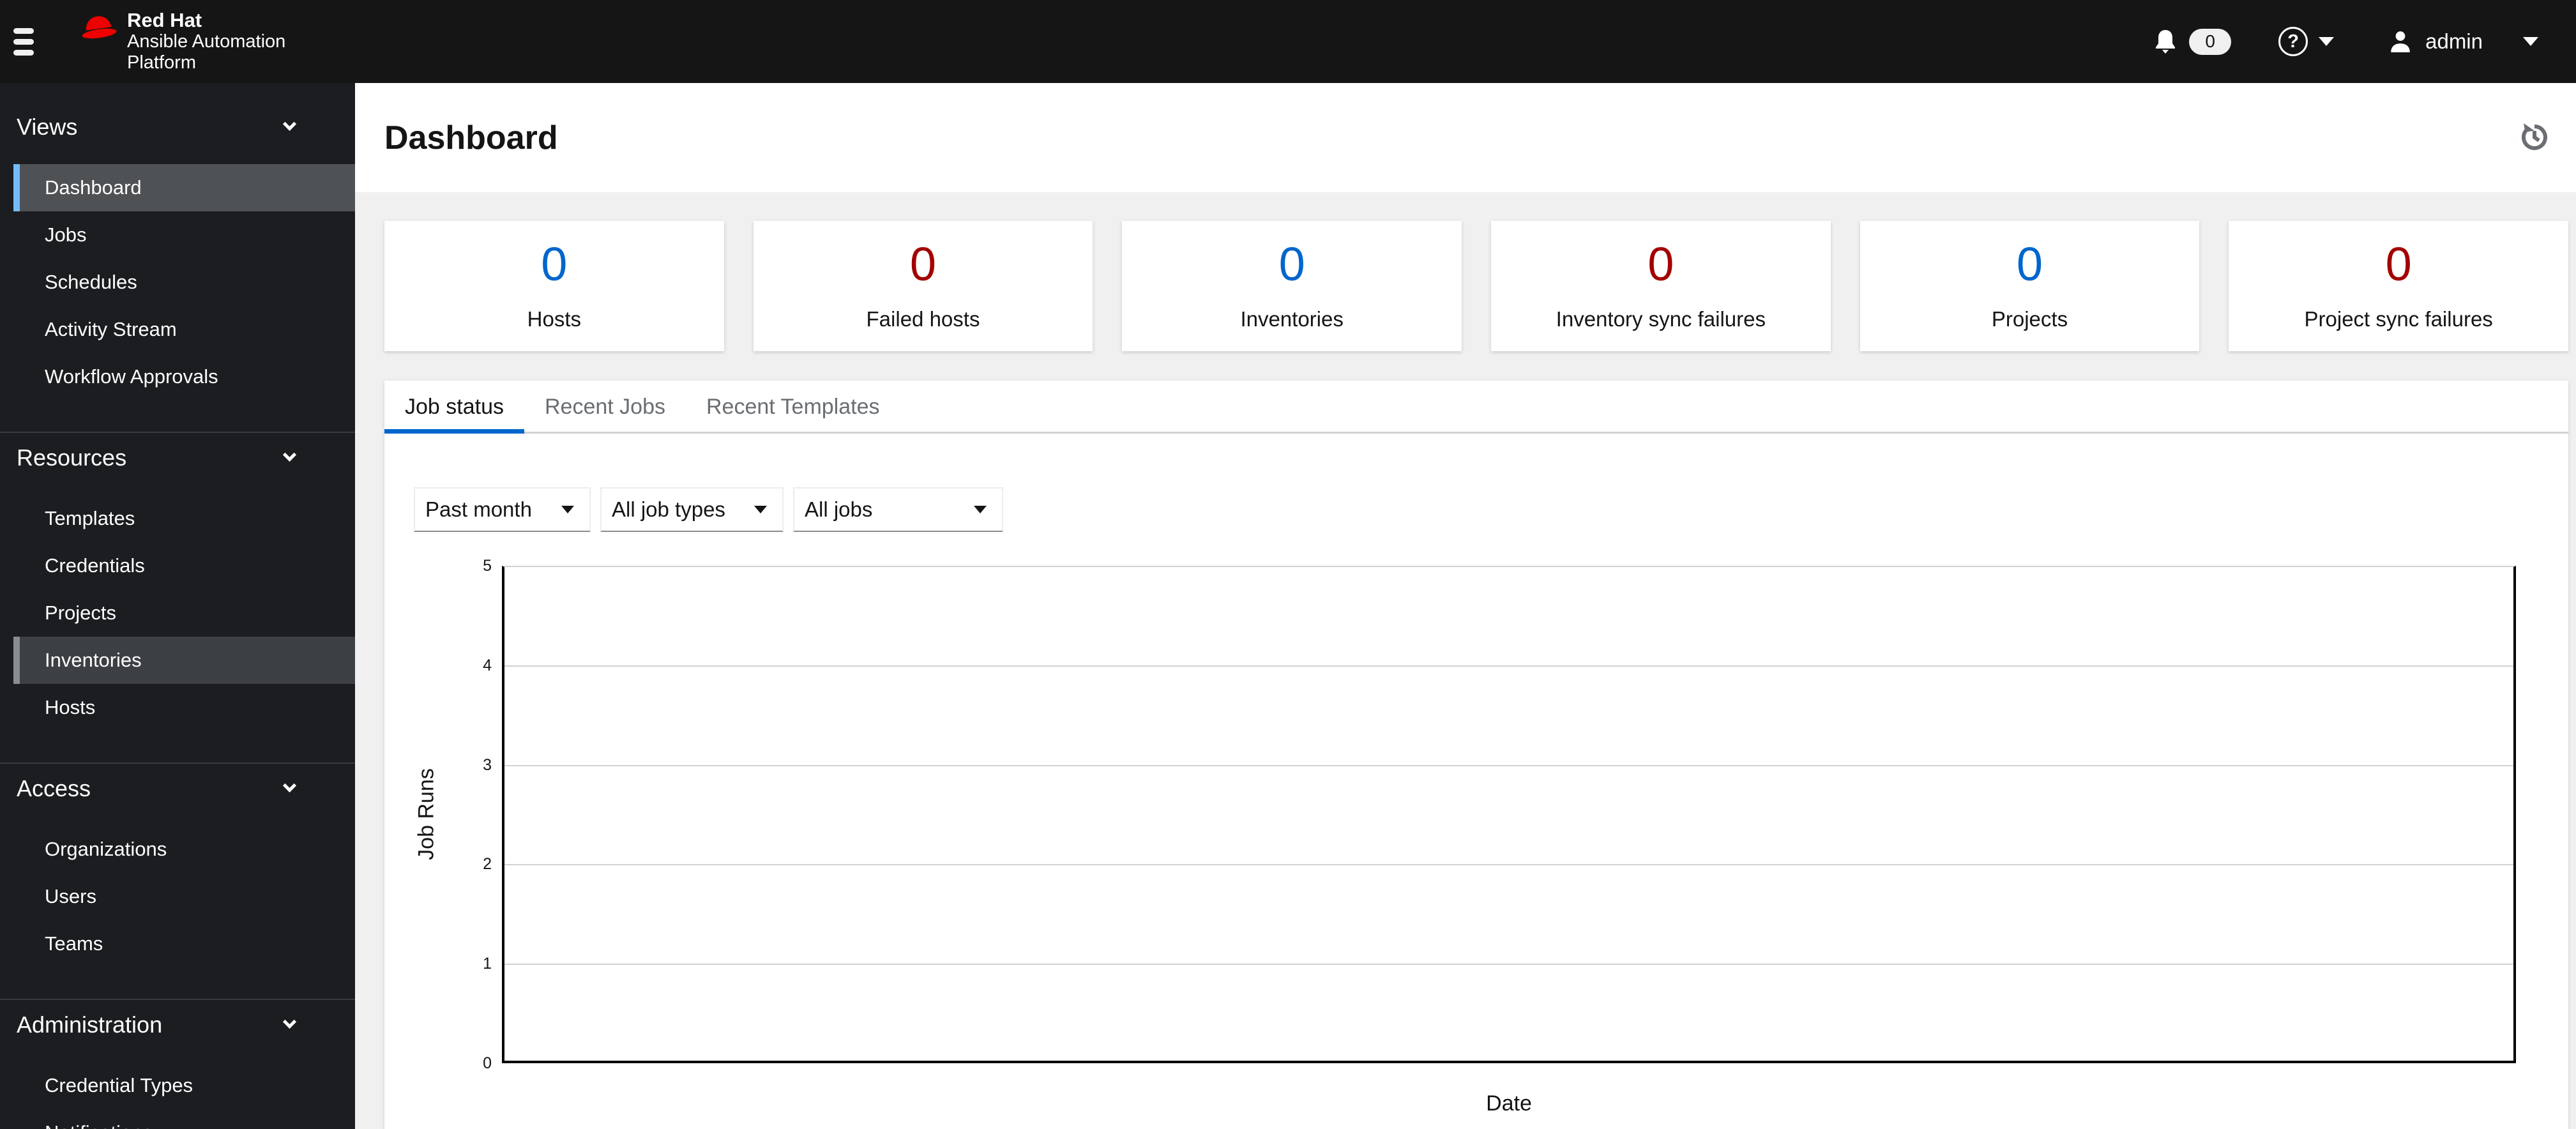  I want to click on card-inventory-sync-failures: 0 Inventory sync failures, so click(1661, 286).